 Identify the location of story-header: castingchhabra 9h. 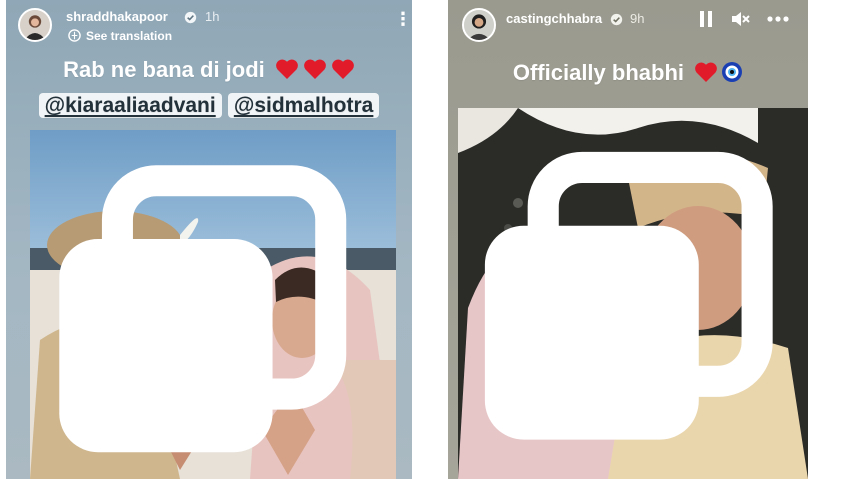
(628, 28).